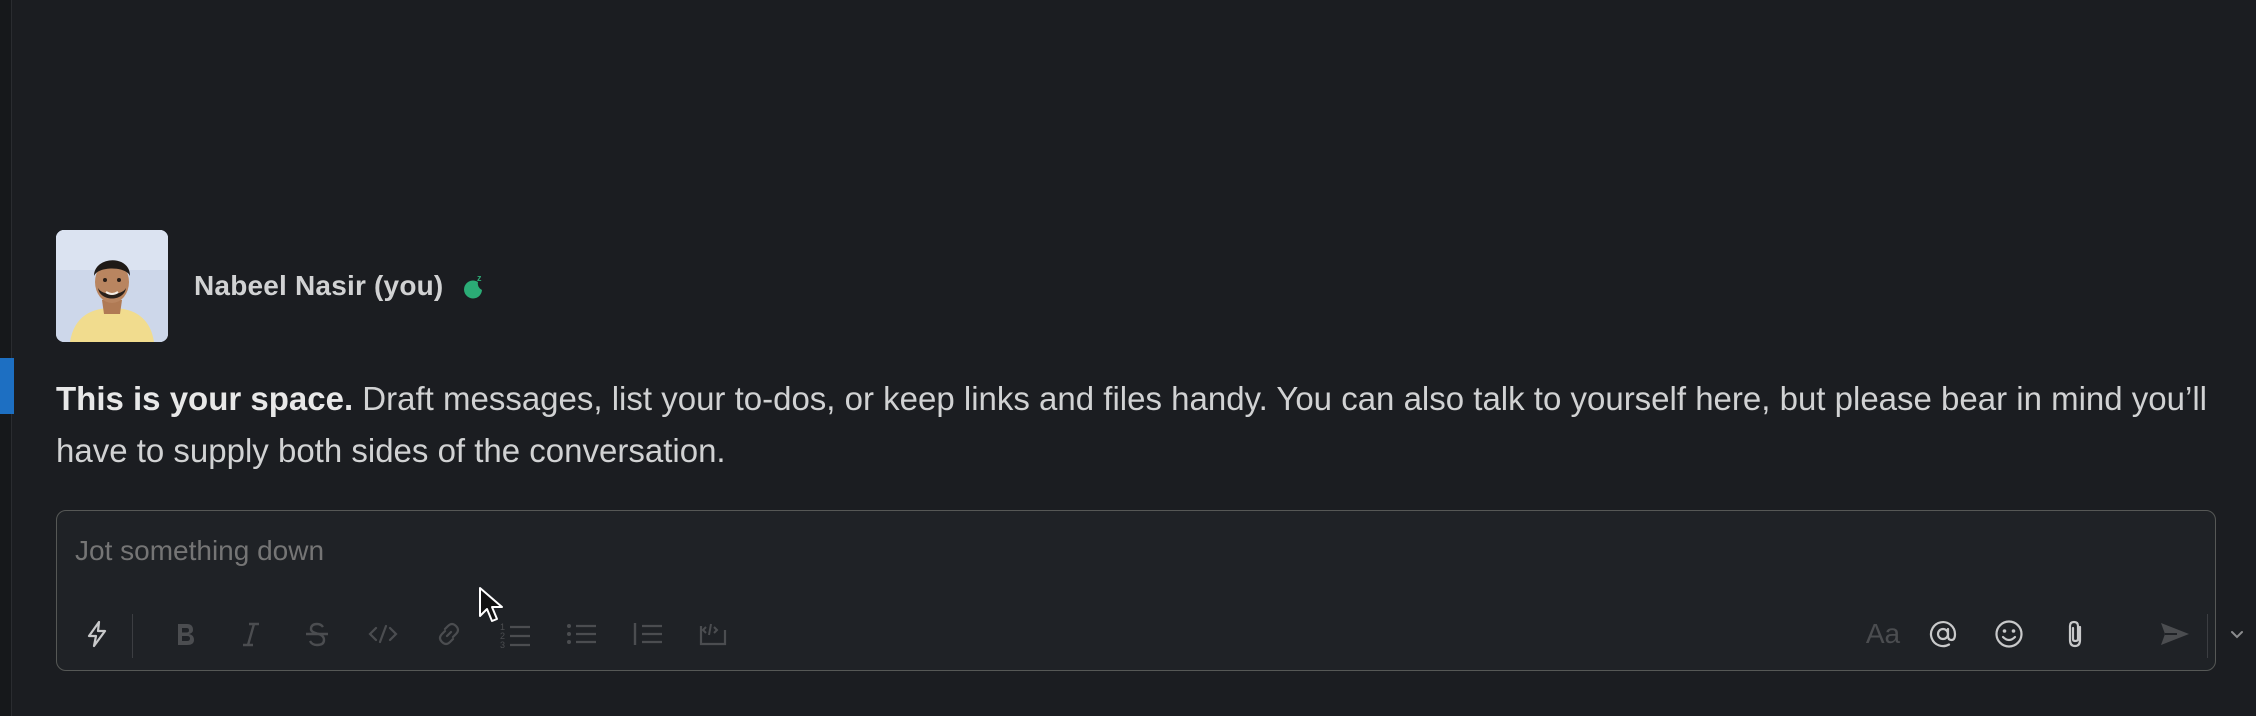  I want to click on snooze-icon: z, so click(474, 286).